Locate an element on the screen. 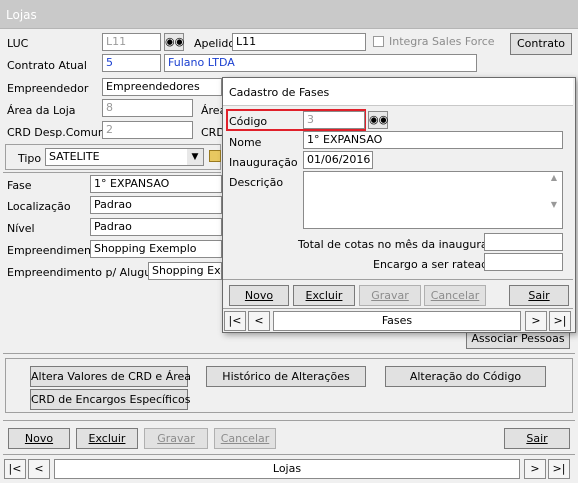  descricao-label: Descrição is located at coordinates (256, 182).